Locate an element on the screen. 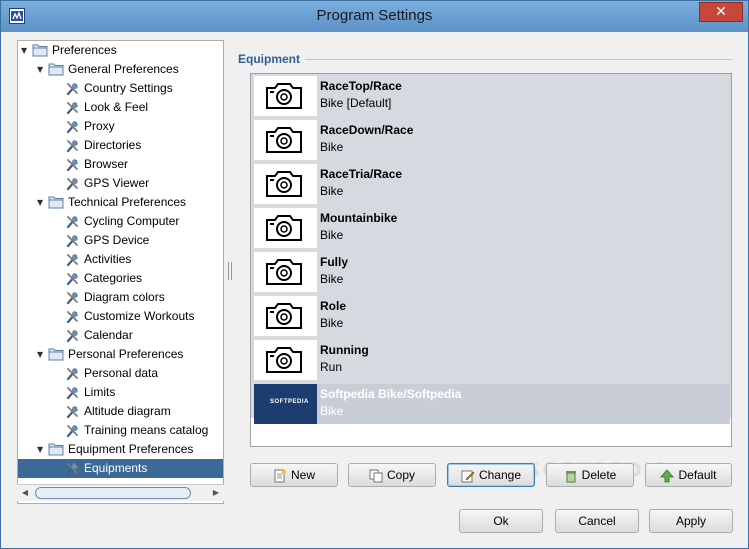 This screenshot has width=749, height=549. panel-splitter is located at coordinates (230, 270).